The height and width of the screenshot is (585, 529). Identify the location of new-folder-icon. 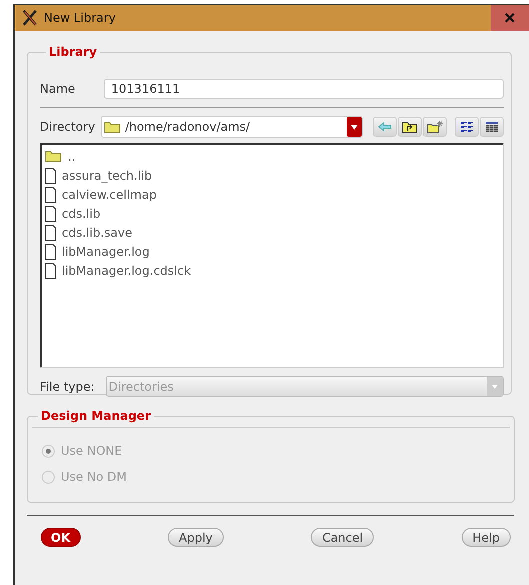
(435, 127).